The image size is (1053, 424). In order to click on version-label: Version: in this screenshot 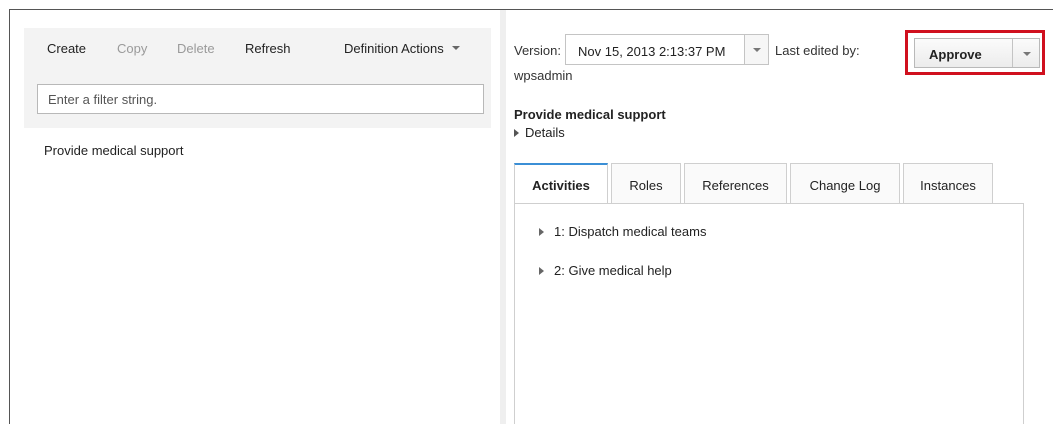, I will do `click(537, 50)`.